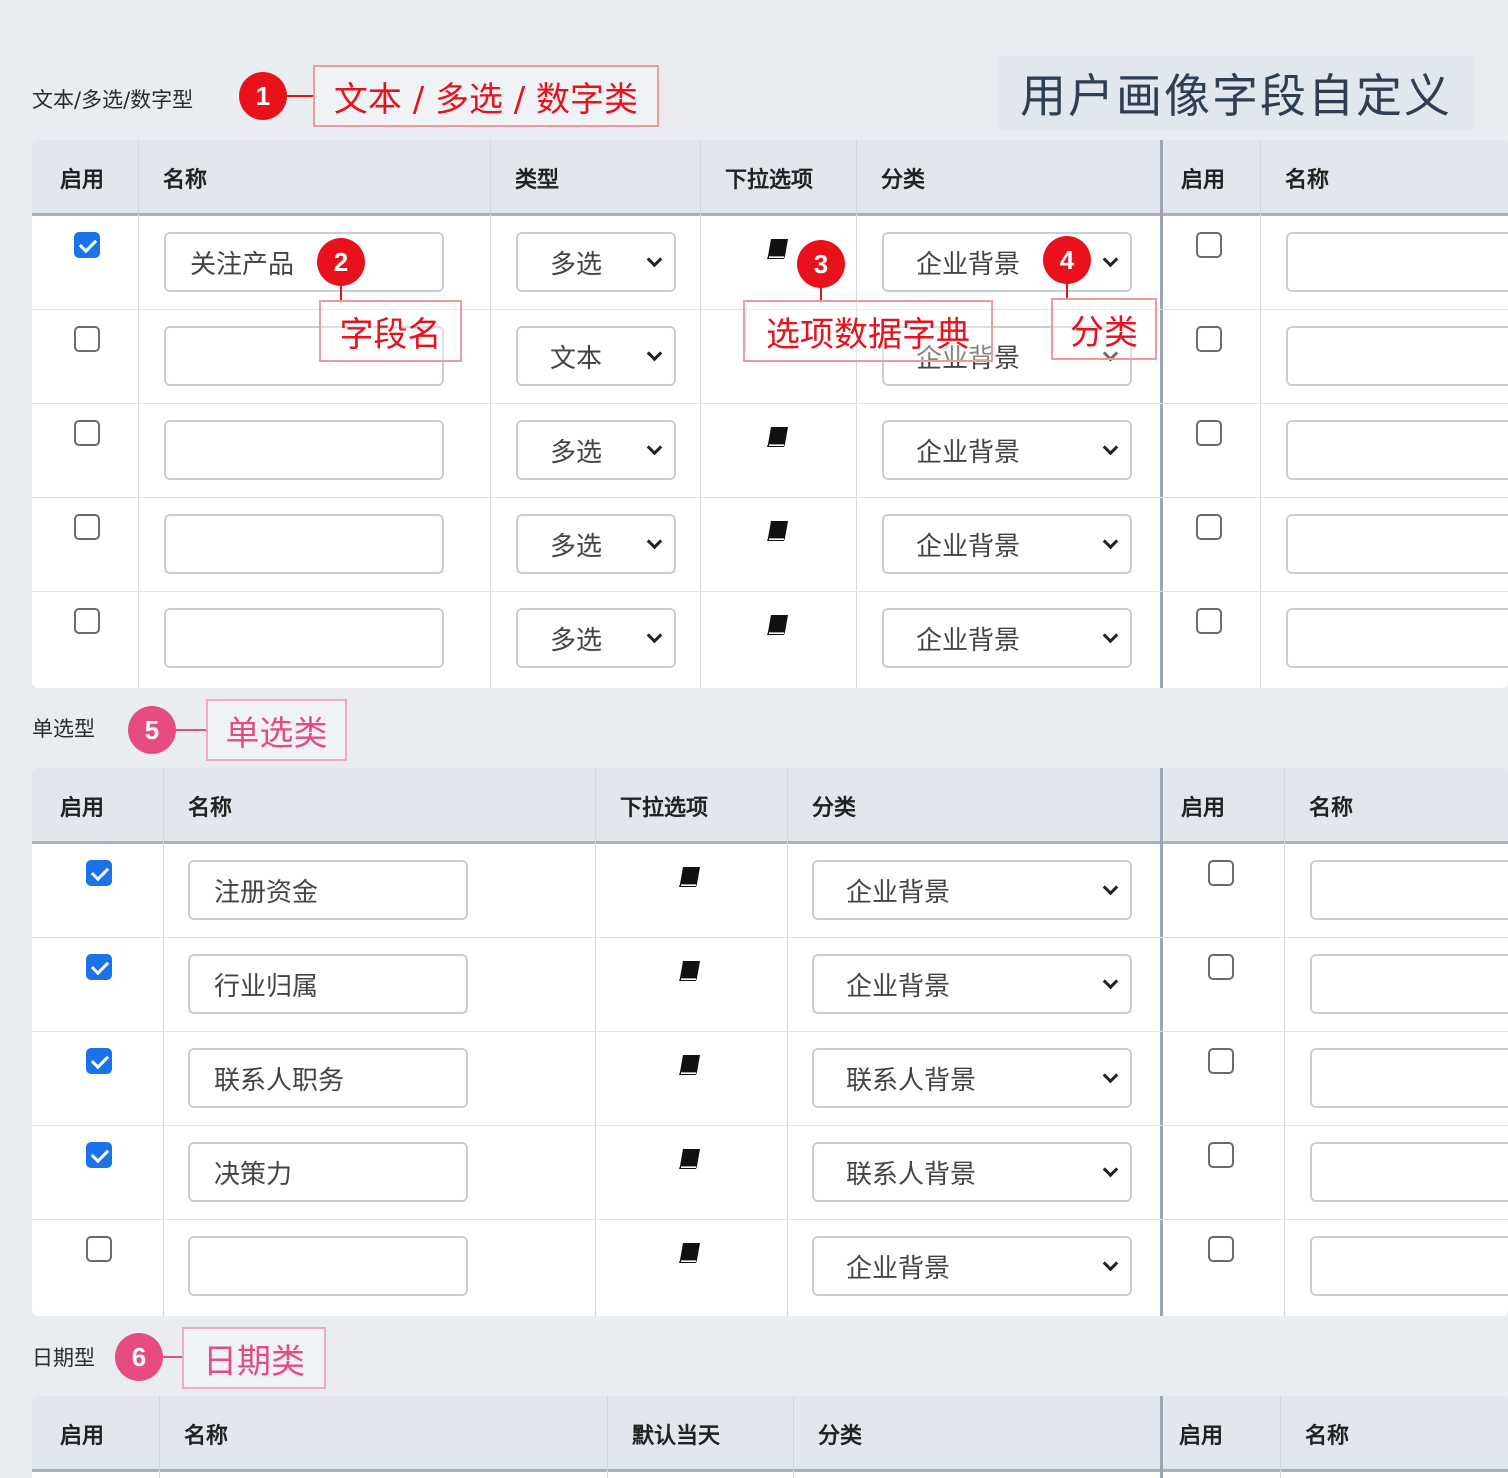  What do you see at coordinates (770, 1031) in the screenshot?
I see `row-divider` at bounding box center [770, 1031].